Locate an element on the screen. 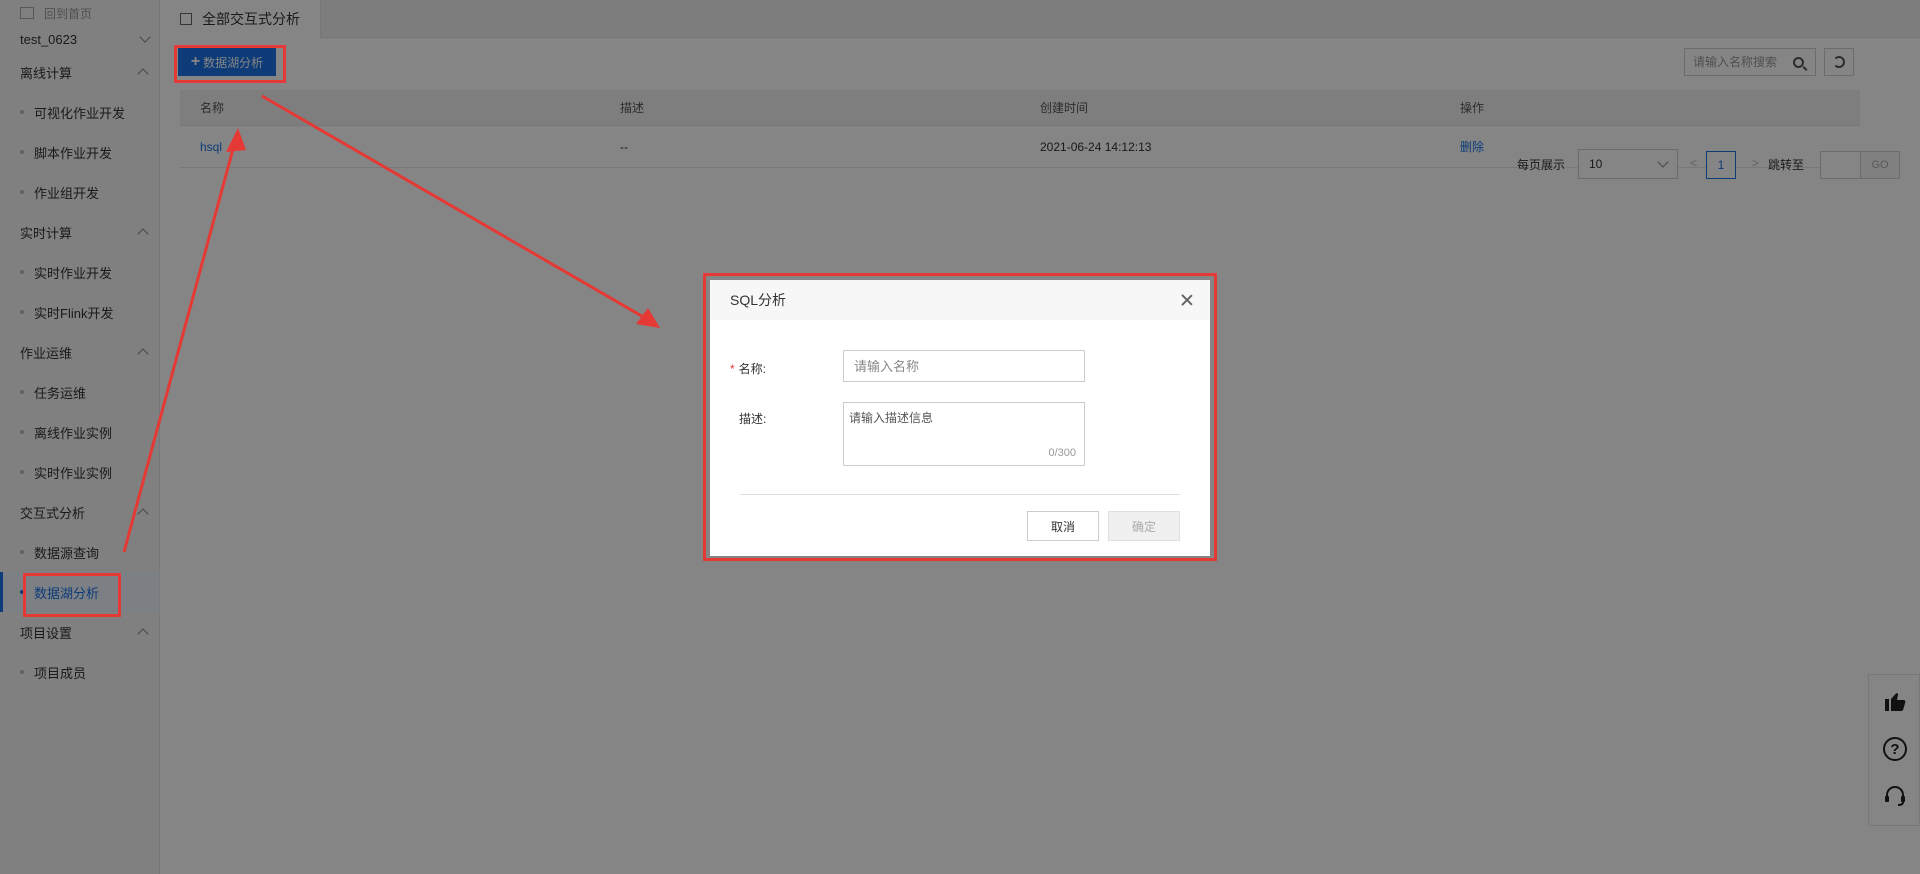  name-field-label: * 名称: is located at coordinates (748, 369).